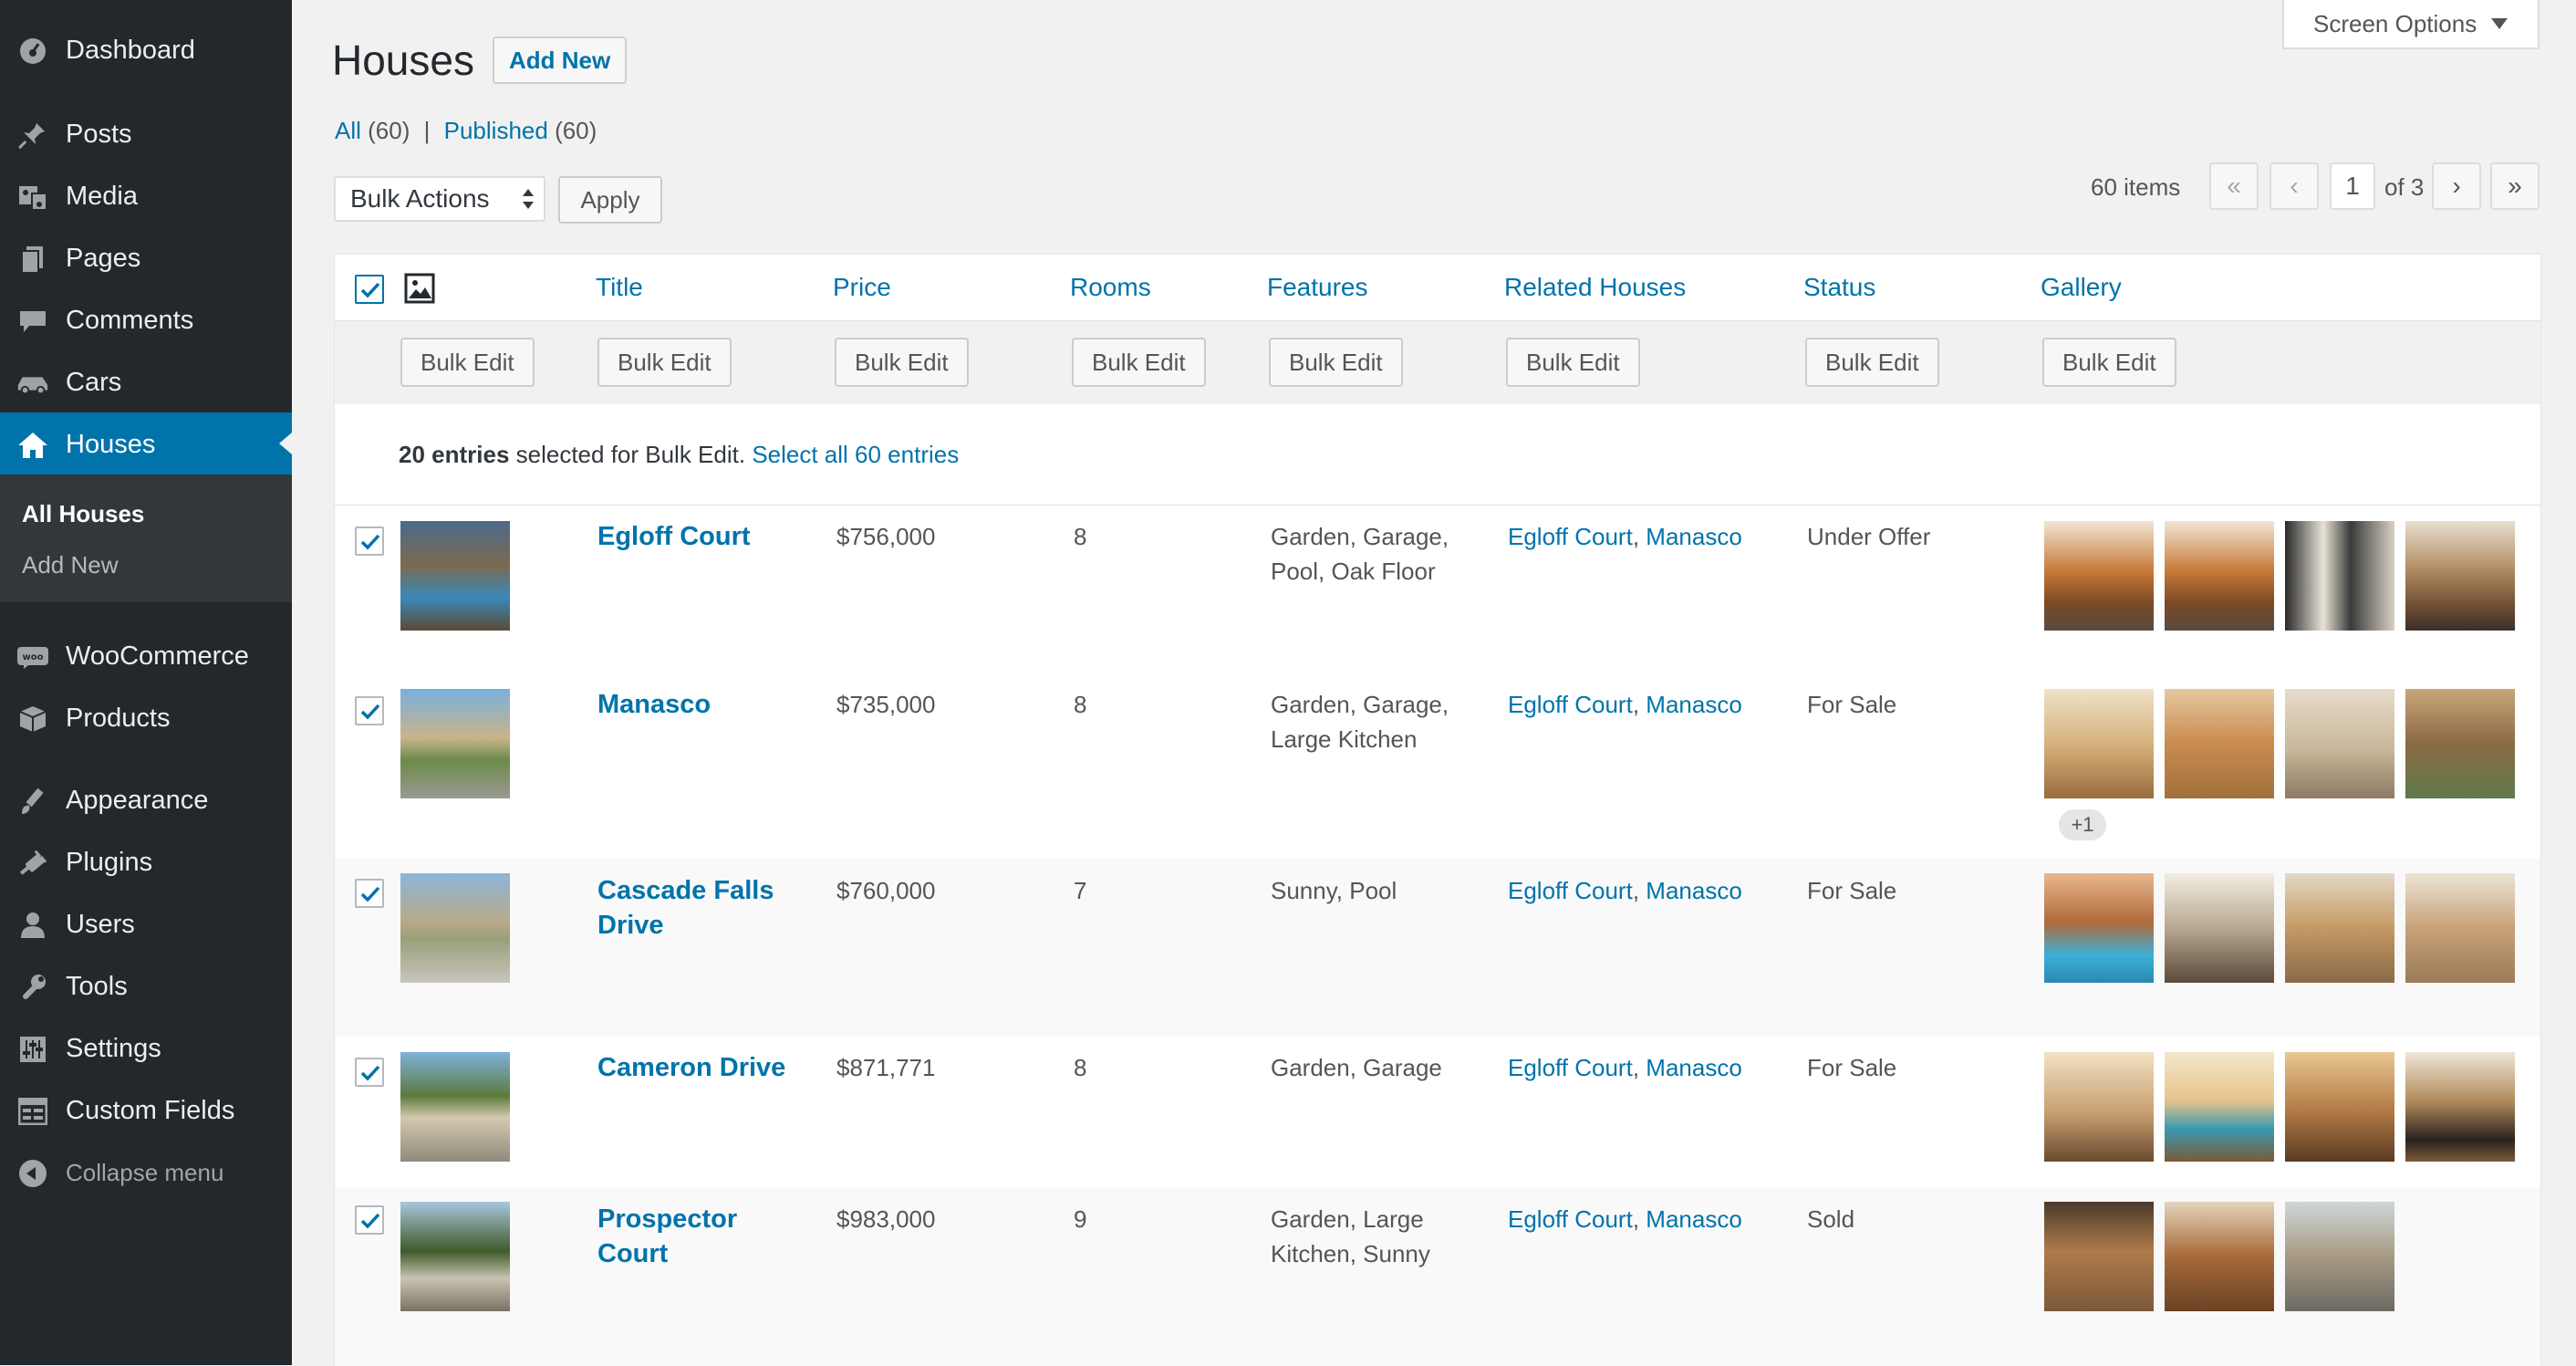 This screenshot has width=2576, height=1366. I want to click on current-page-input: 1, so click(2352, 186).